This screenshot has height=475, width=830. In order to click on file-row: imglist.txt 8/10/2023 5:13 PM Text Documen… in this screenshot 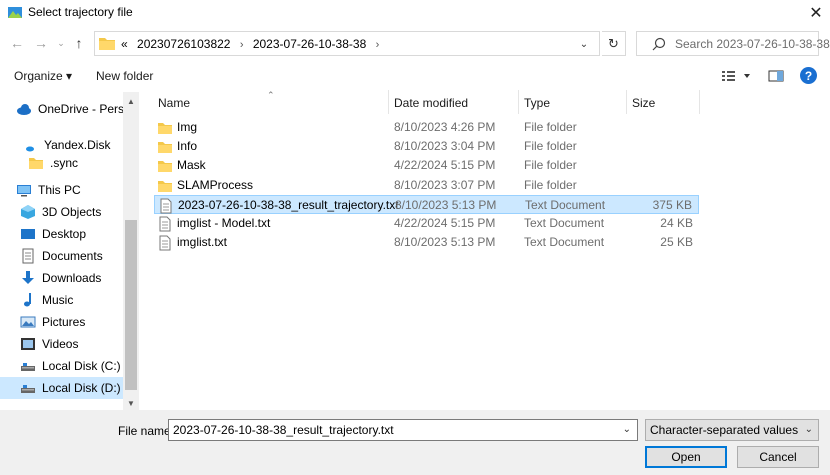, I will do `click(426, 242)`.